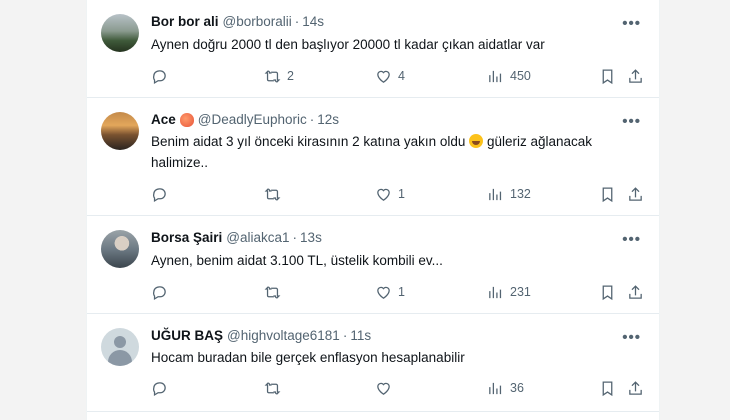 The width and height of the screenshot is (730, 420). Describe the element at coordinates (520, 292) in the screenshot. I see `view-count: 231` at that location.